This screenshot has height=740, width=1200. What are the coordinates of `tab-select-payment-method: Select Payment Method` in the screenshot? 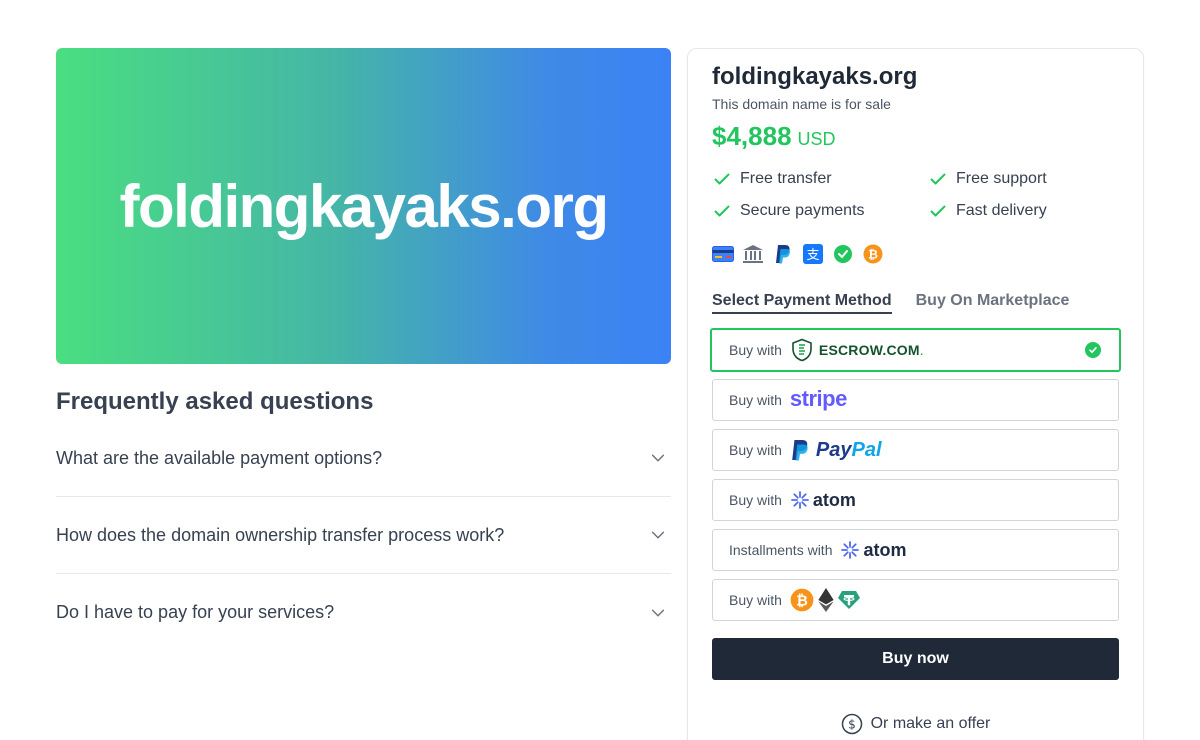 It's located at (802, 303).